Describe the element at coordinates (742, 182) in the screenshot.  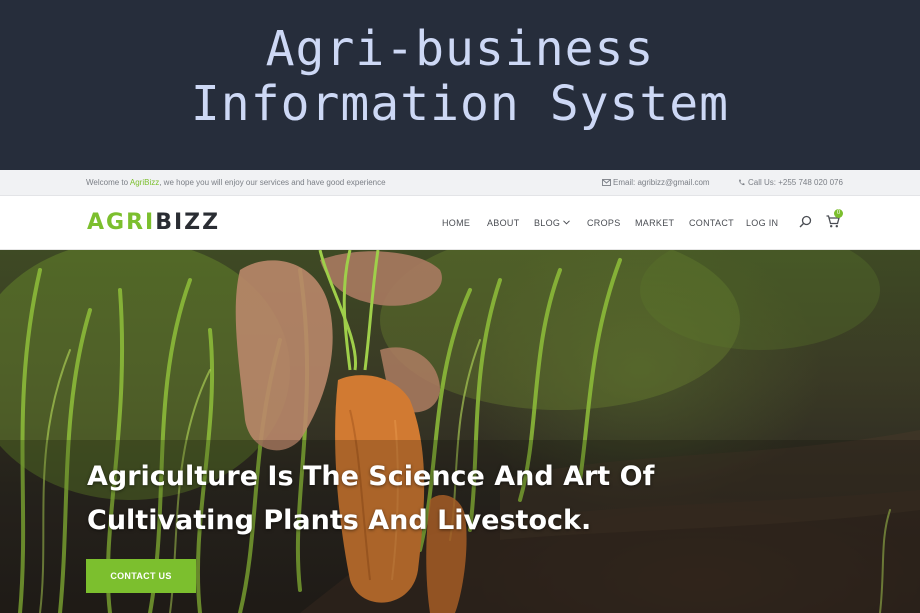
I see `phone-icon` at that location.